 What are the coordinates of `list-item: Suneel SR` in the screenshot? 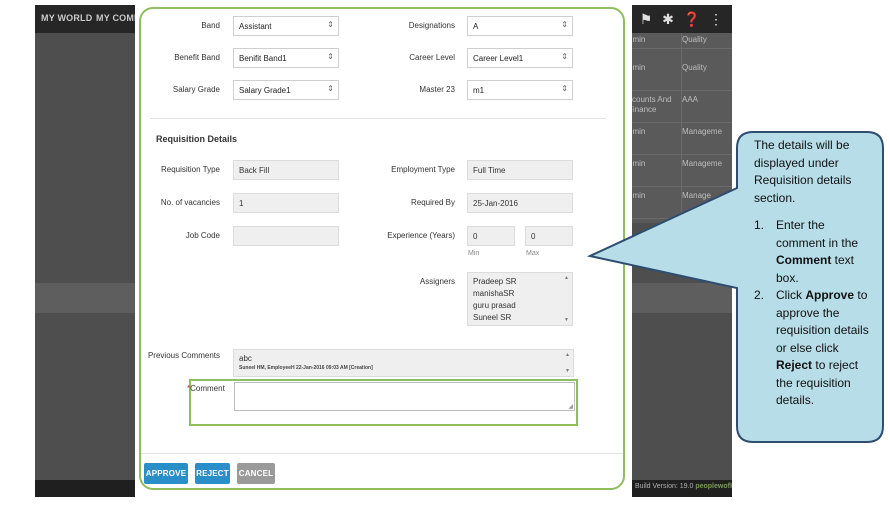 It's located at (492, 317).